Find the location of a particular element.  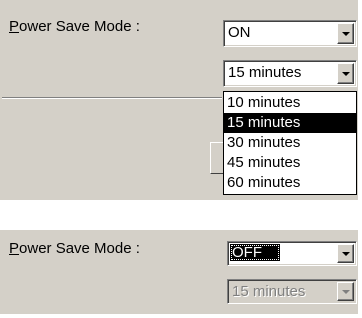

timeout-option: 10 minutes is located at coordinates (290, 103).